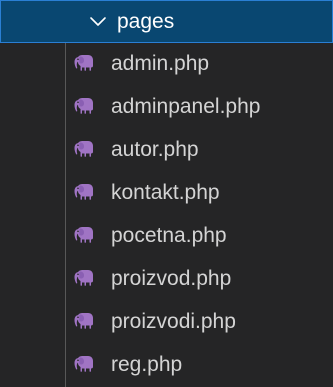 This screenshot has width=333, height=387. What do you see at coordinates (147, 364) in the screenshot?
I see `file-label: reg.php` at bounding box center [147, 364].